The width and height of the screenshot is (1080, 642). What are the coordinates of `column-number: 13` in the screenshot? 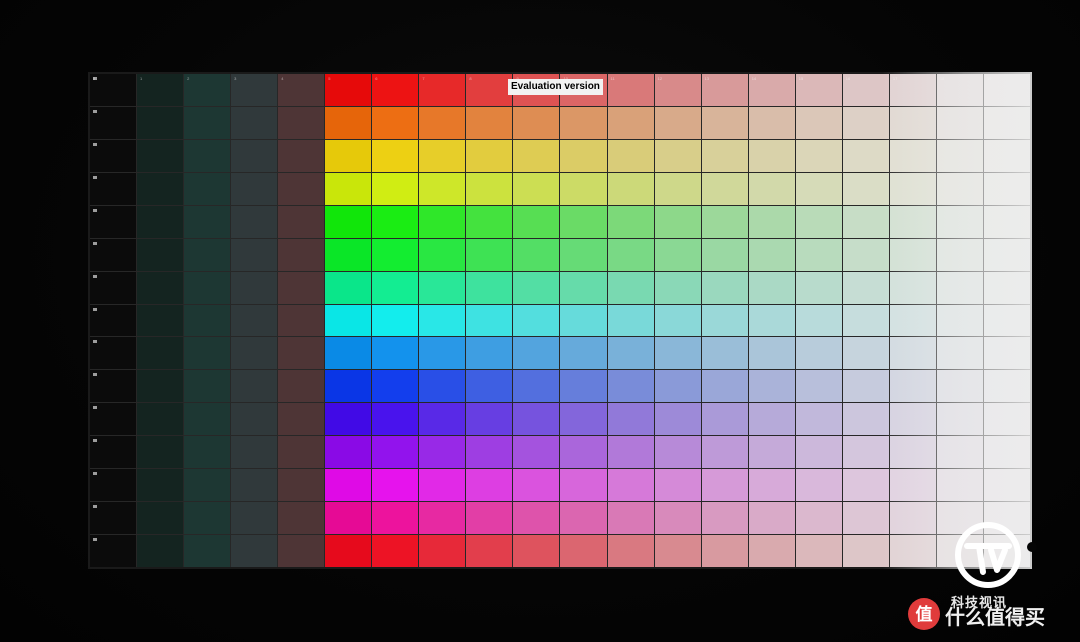 It's located at (707, 78).